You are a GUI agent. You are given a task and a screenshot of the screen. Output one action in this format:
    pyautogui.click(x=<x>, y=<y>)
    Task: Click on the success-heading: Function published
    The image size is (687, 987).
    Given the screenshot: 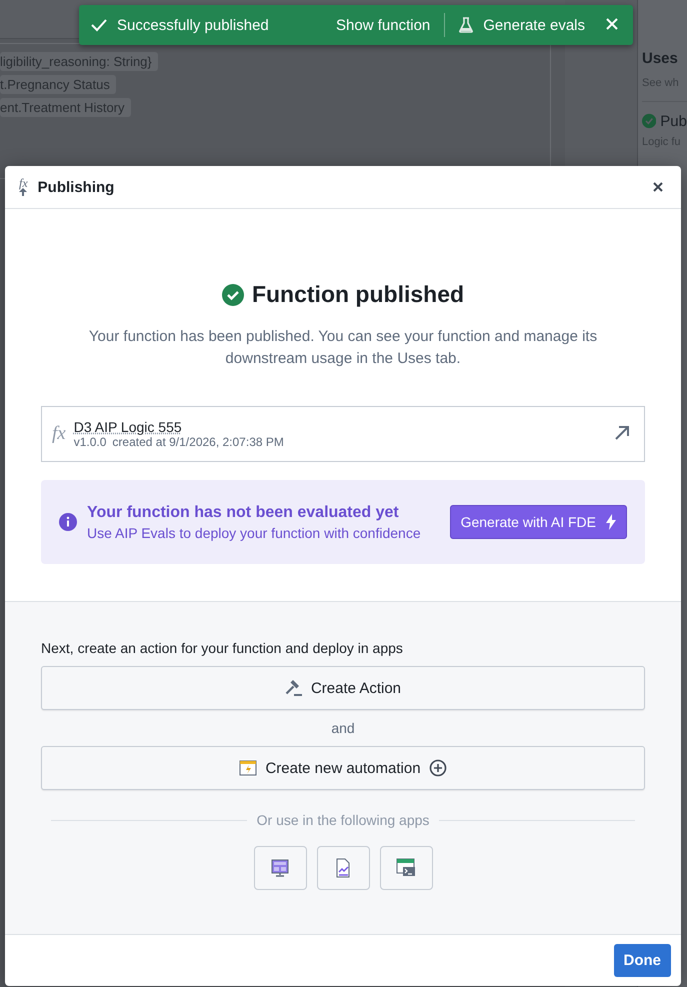 What is the action you would take?
    pyautogui.click(x=358, y=294)
    